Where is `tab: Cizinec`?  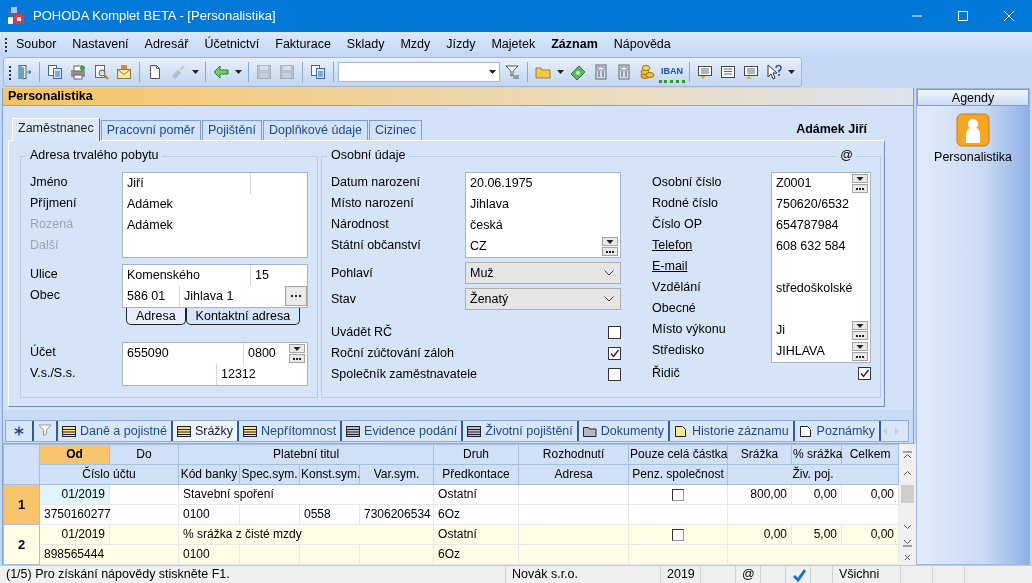
tab: Cizinec is located at coordinates (396, 130).